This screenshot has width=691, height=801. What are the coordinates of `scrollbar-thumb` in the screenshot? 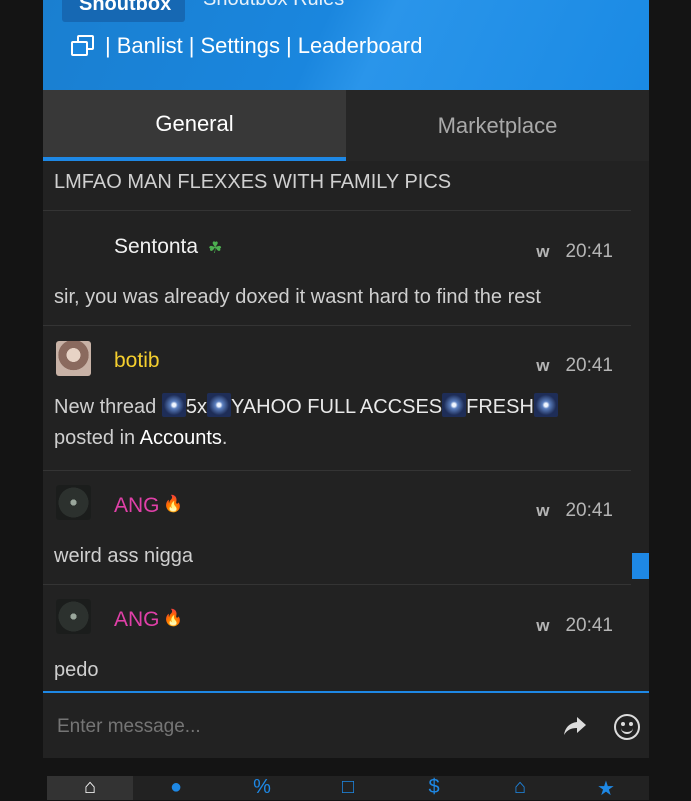 It's located at (640, 566).